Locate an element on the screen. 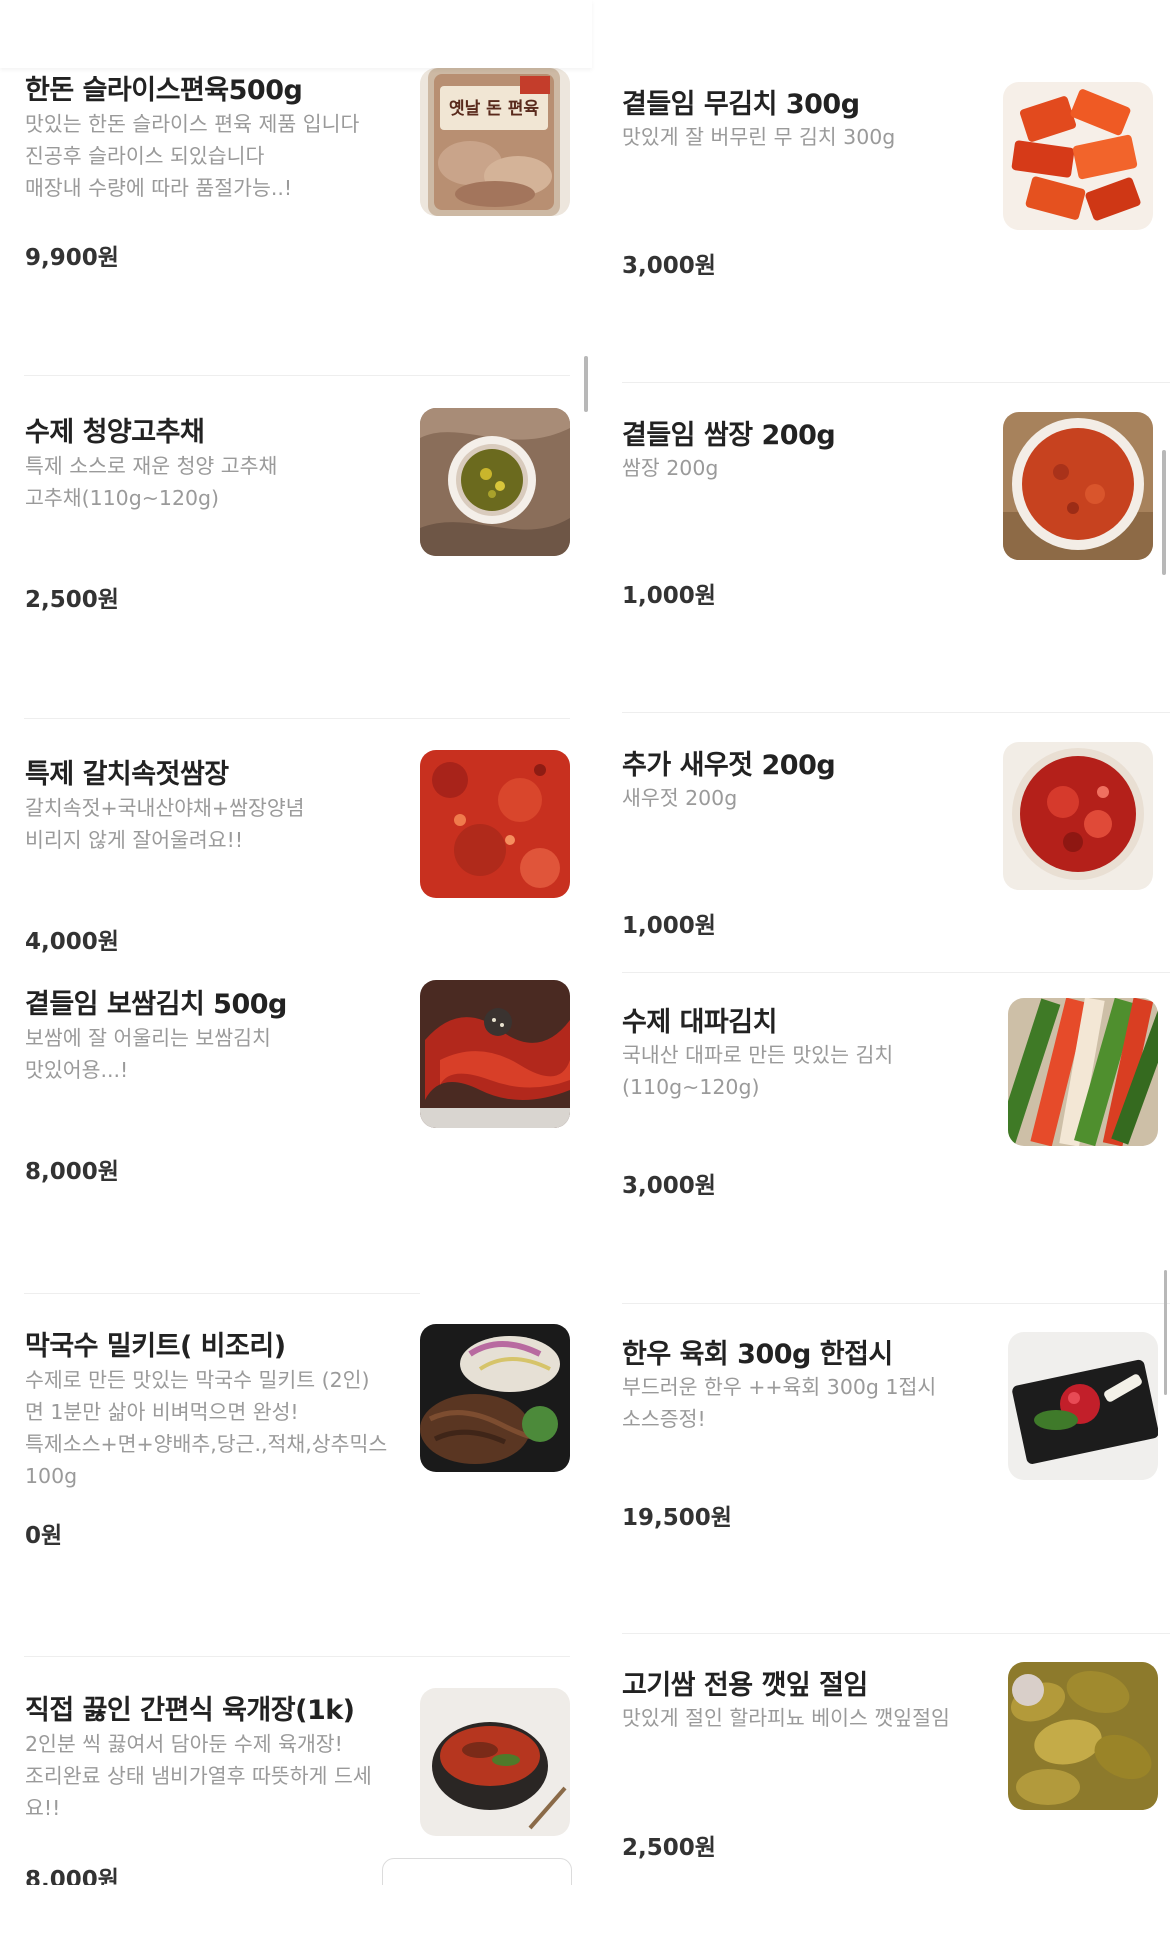 The height and width of the screenshot is (1942, 1170). menu-item-description: 새우젓 200g is located at coordinates (680, 798).